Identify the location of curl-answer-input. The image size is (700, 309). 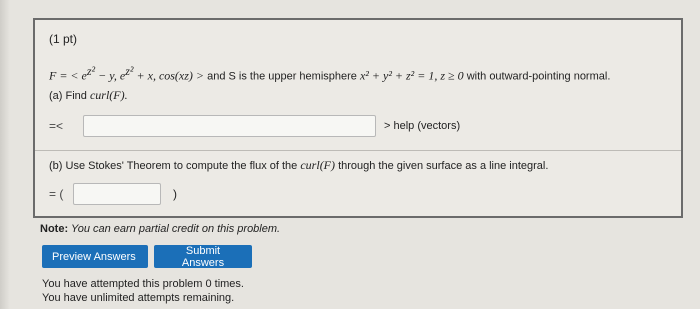
(229, 126).